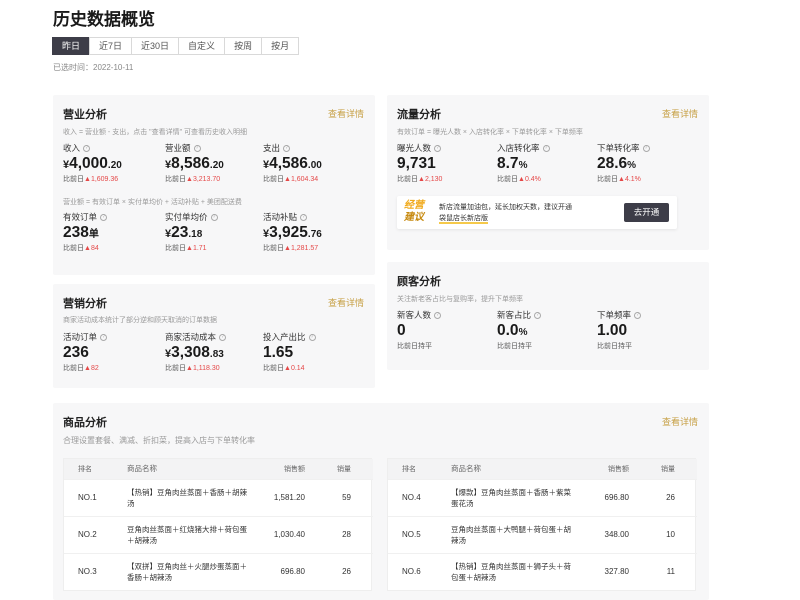 The height and width of the screenshot is (600, 800). What do you see at coordinates (646, 212) in the screenshot?
I see `activate-button: 去开通` at bounding box center [646, 212].